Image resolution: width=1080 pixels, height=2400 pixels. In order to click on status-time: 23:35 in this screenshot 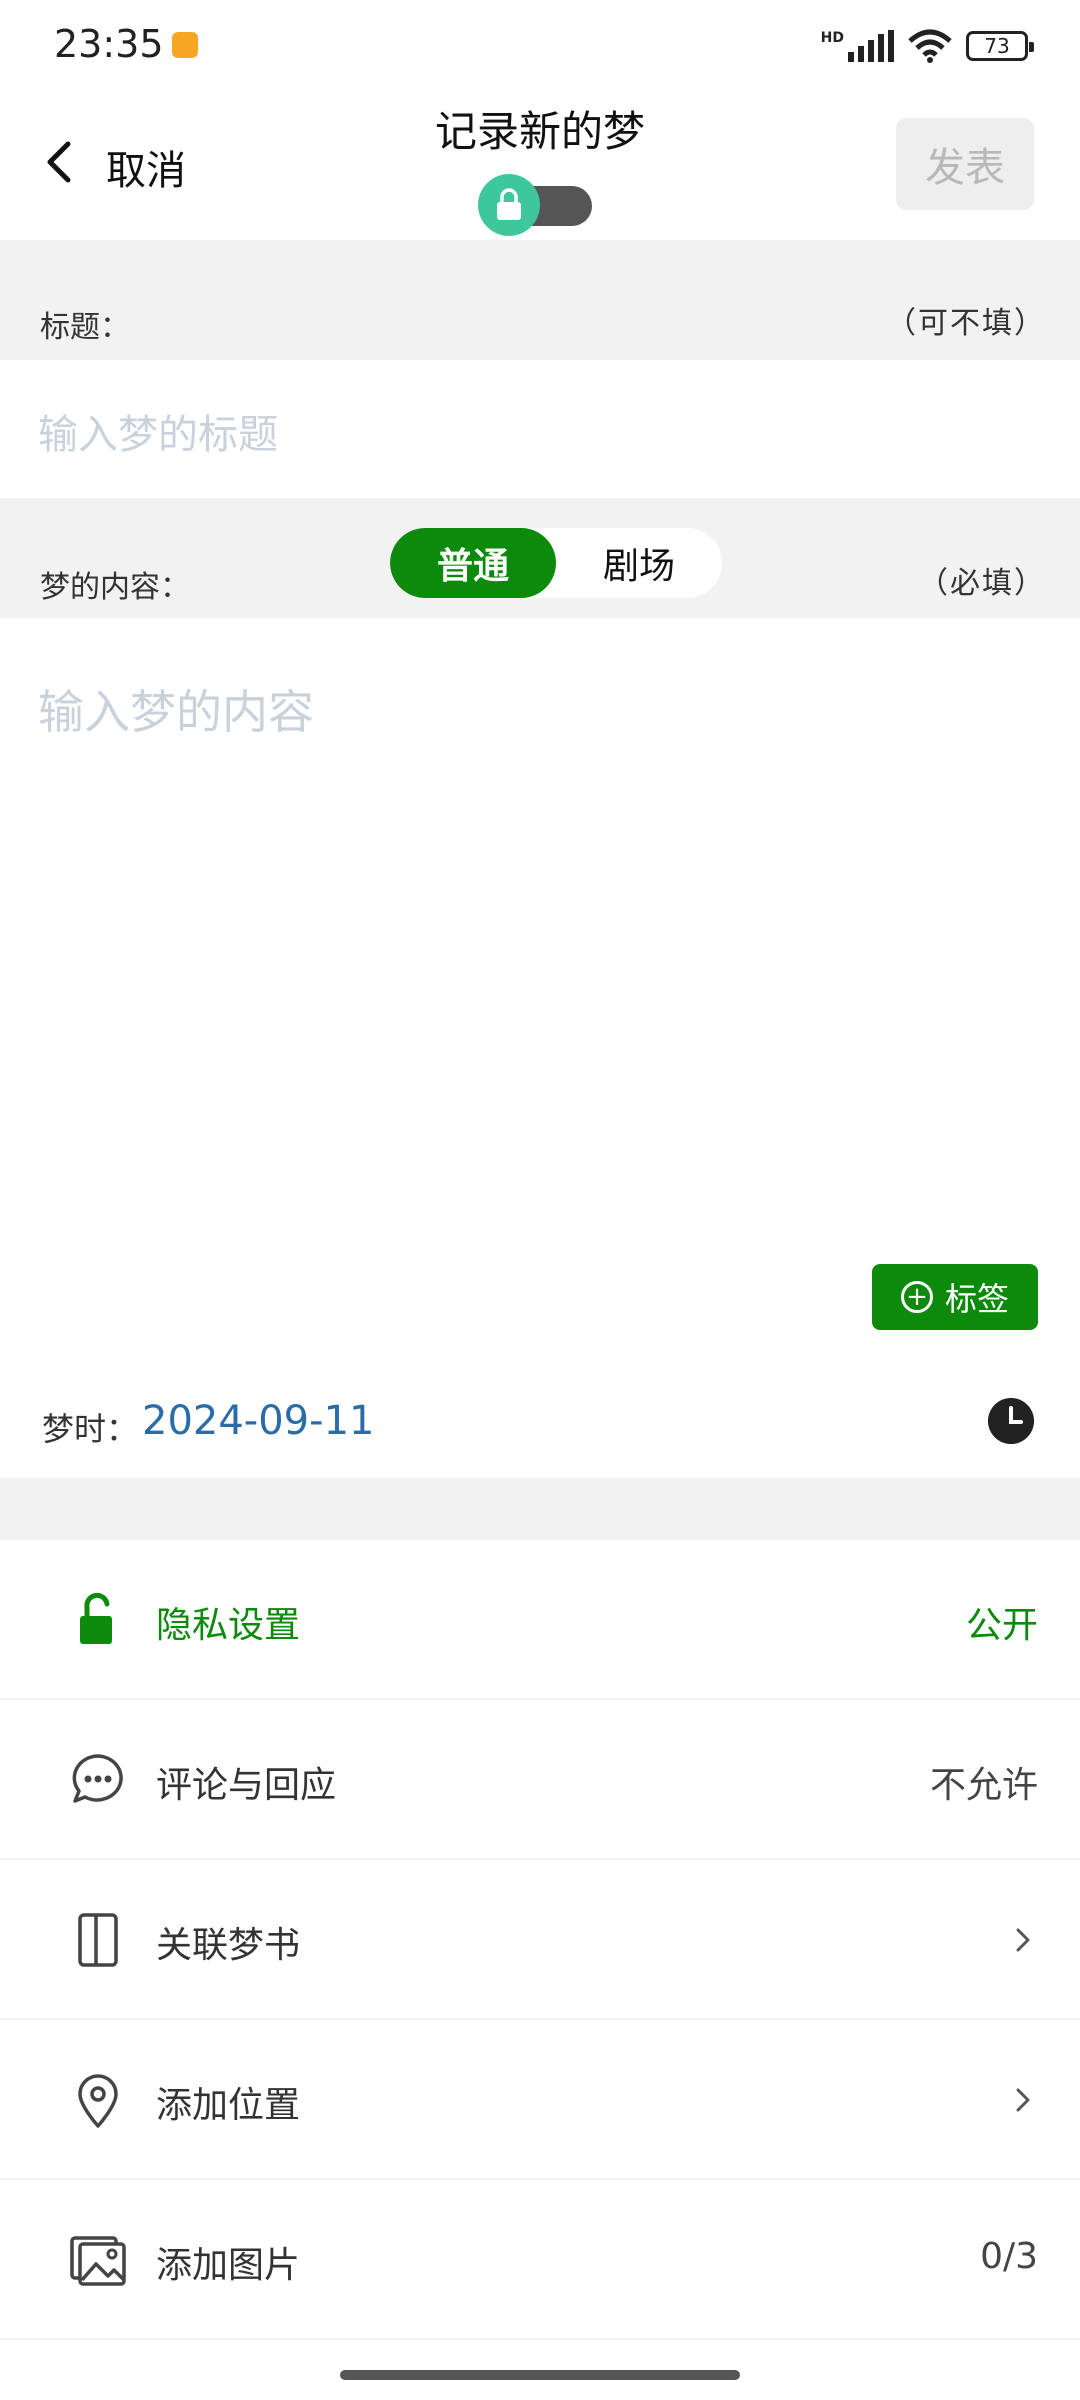, I will do `click(109, 44)`.